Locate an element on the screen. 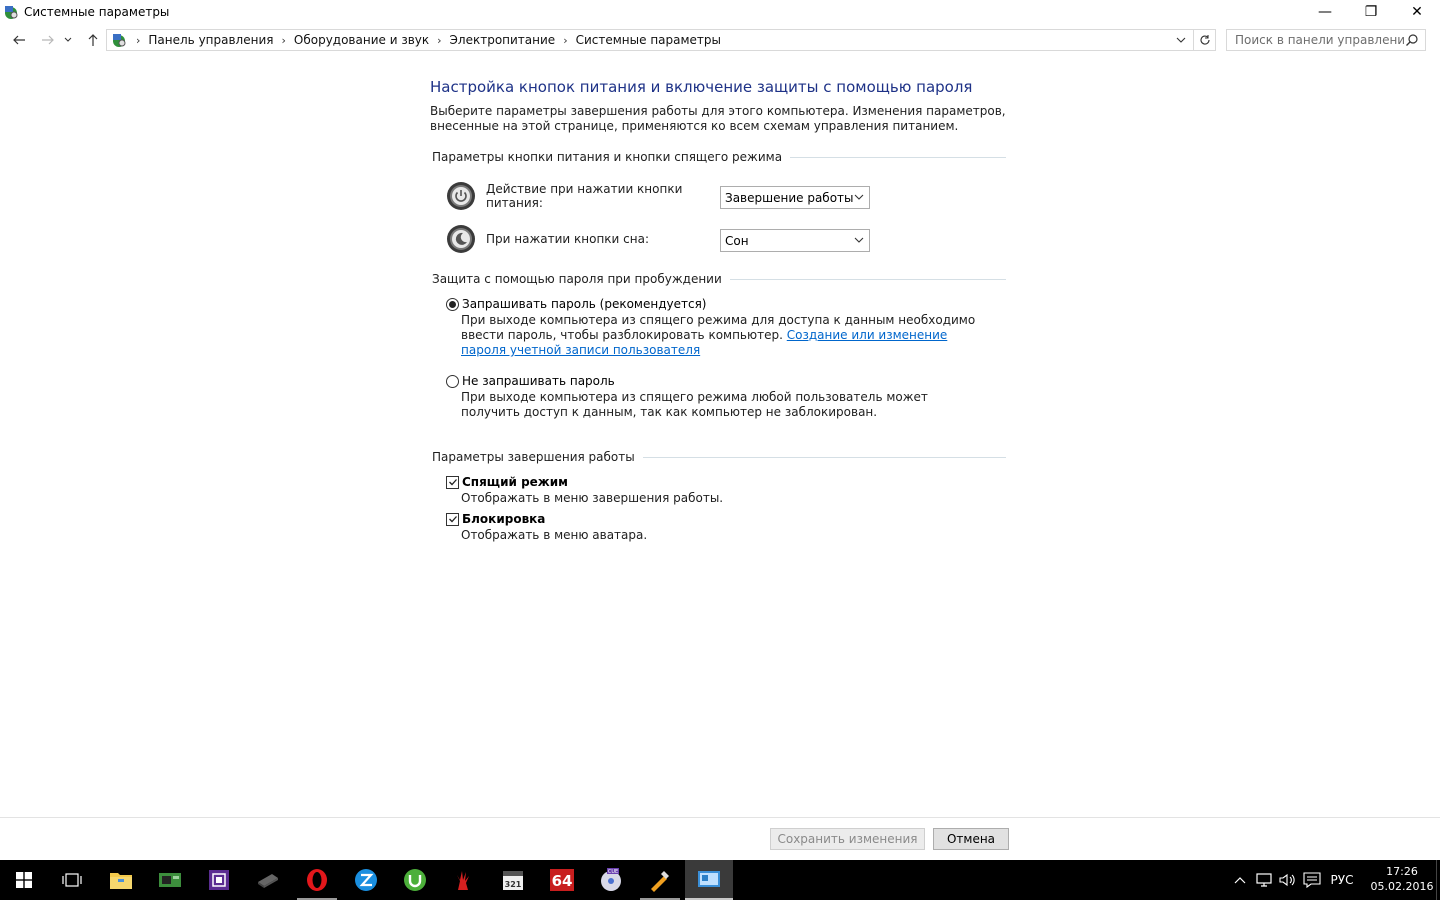 The height and width of the screenshot is (900, 1440). arrow-left-icon is located at coordinates (19, 40).